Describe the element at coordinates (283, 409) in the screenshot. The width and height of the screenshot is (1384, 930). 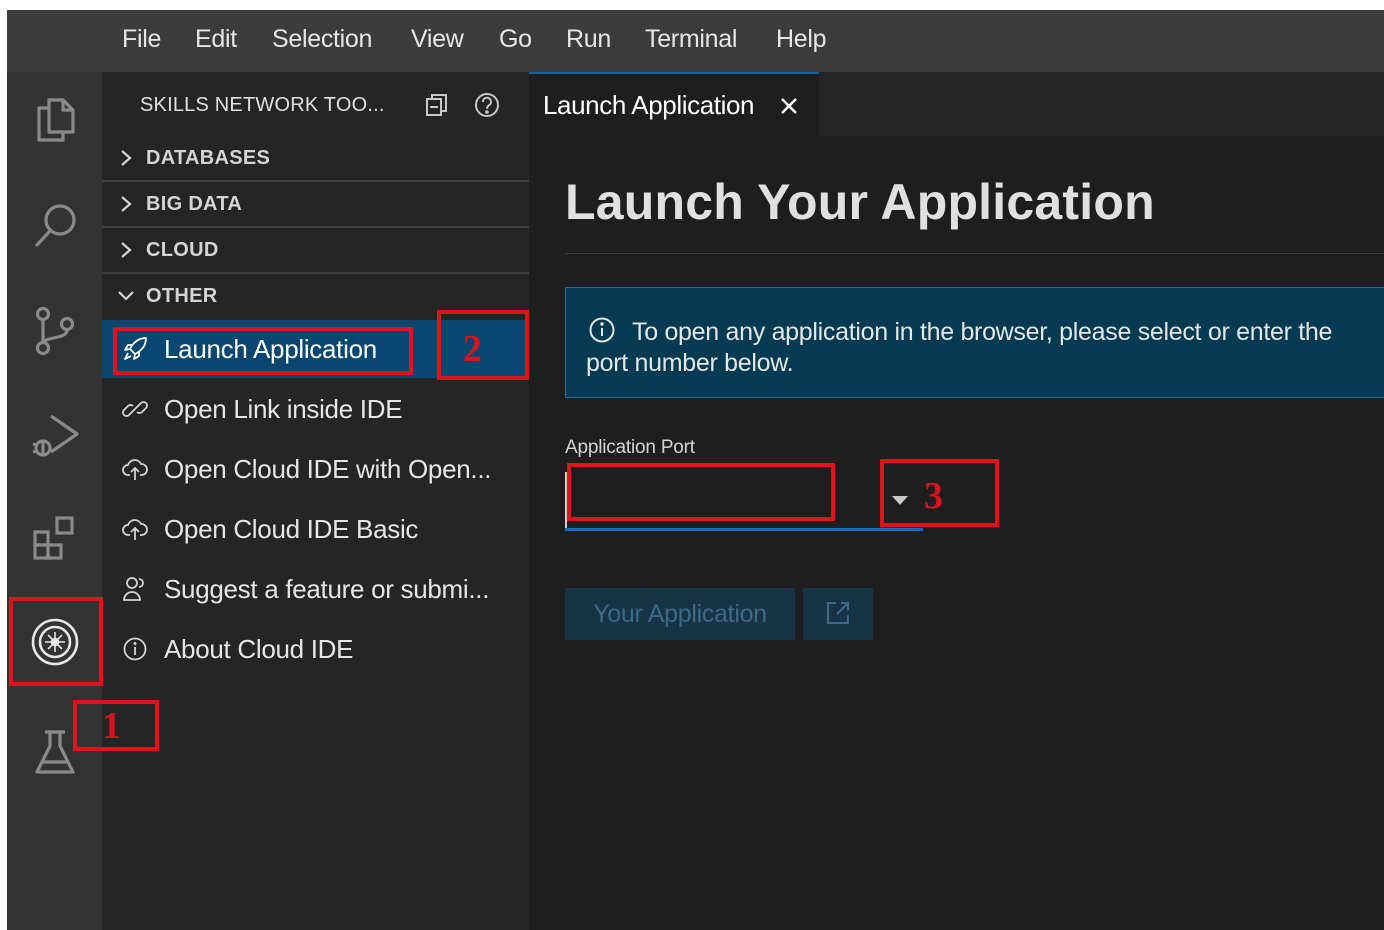
I see `item-label: Open Link inside IDE` at that location.